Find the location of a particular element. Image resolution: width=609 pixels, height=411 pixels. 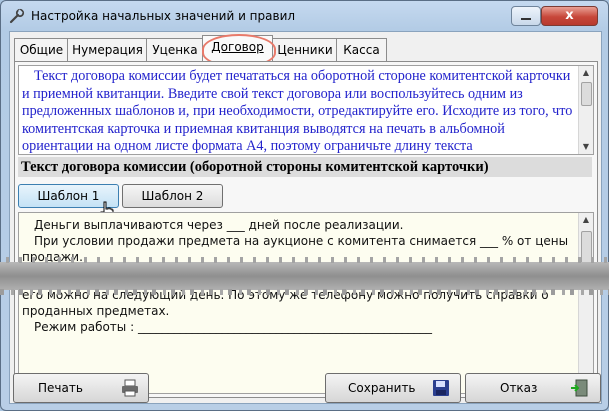

minimize-button is located at coordinates (526, 16).